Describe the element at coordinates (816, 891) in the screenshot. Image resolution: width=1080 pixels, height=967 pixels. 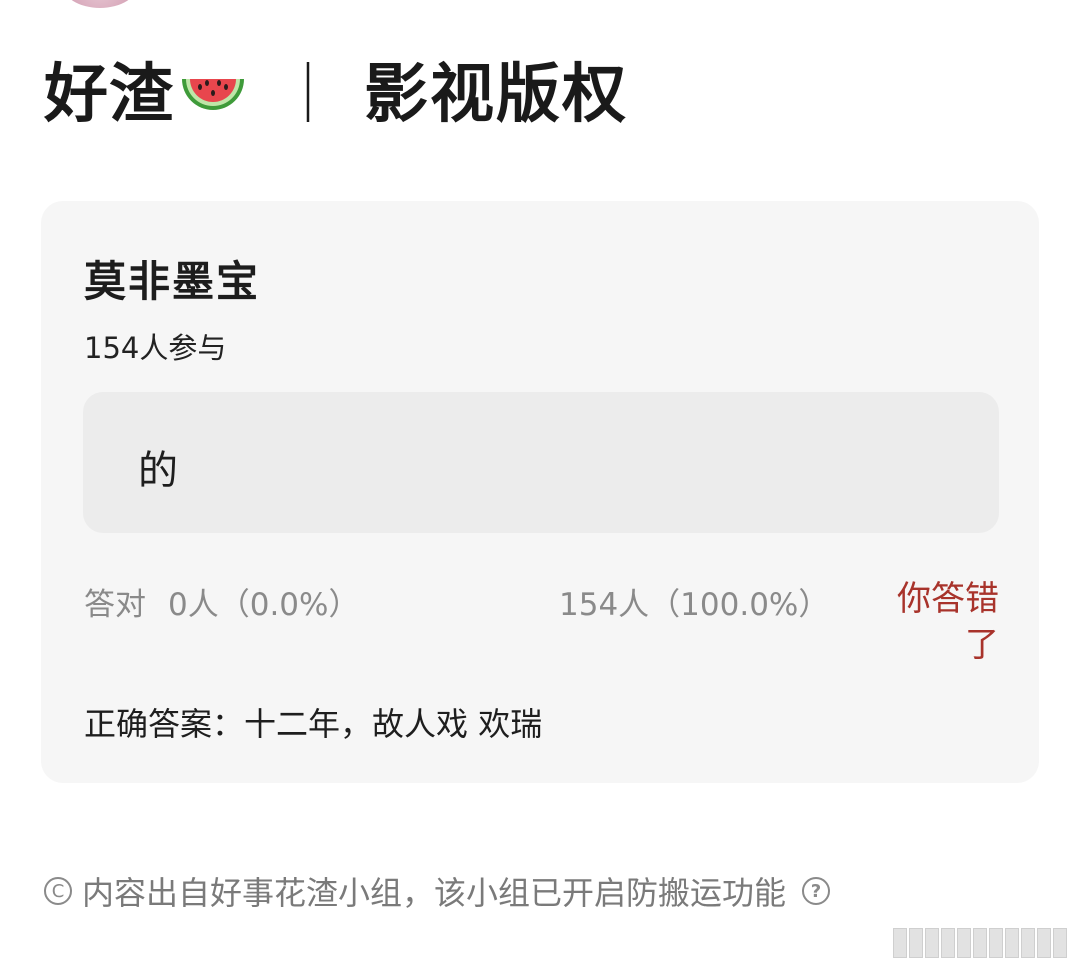
I see `help-icon: ?` at that location.